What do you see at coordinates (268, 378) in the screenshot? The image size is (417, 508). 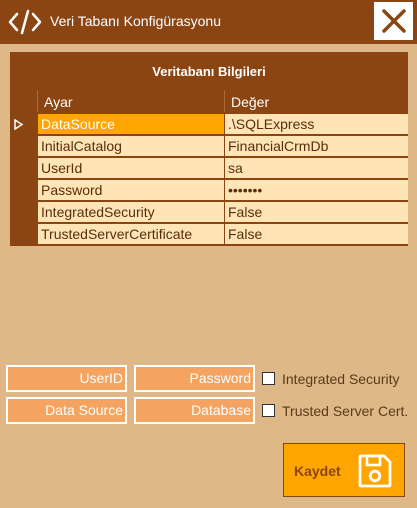 I see `integrated-security-checkbox` at bounding box center [268, 378].